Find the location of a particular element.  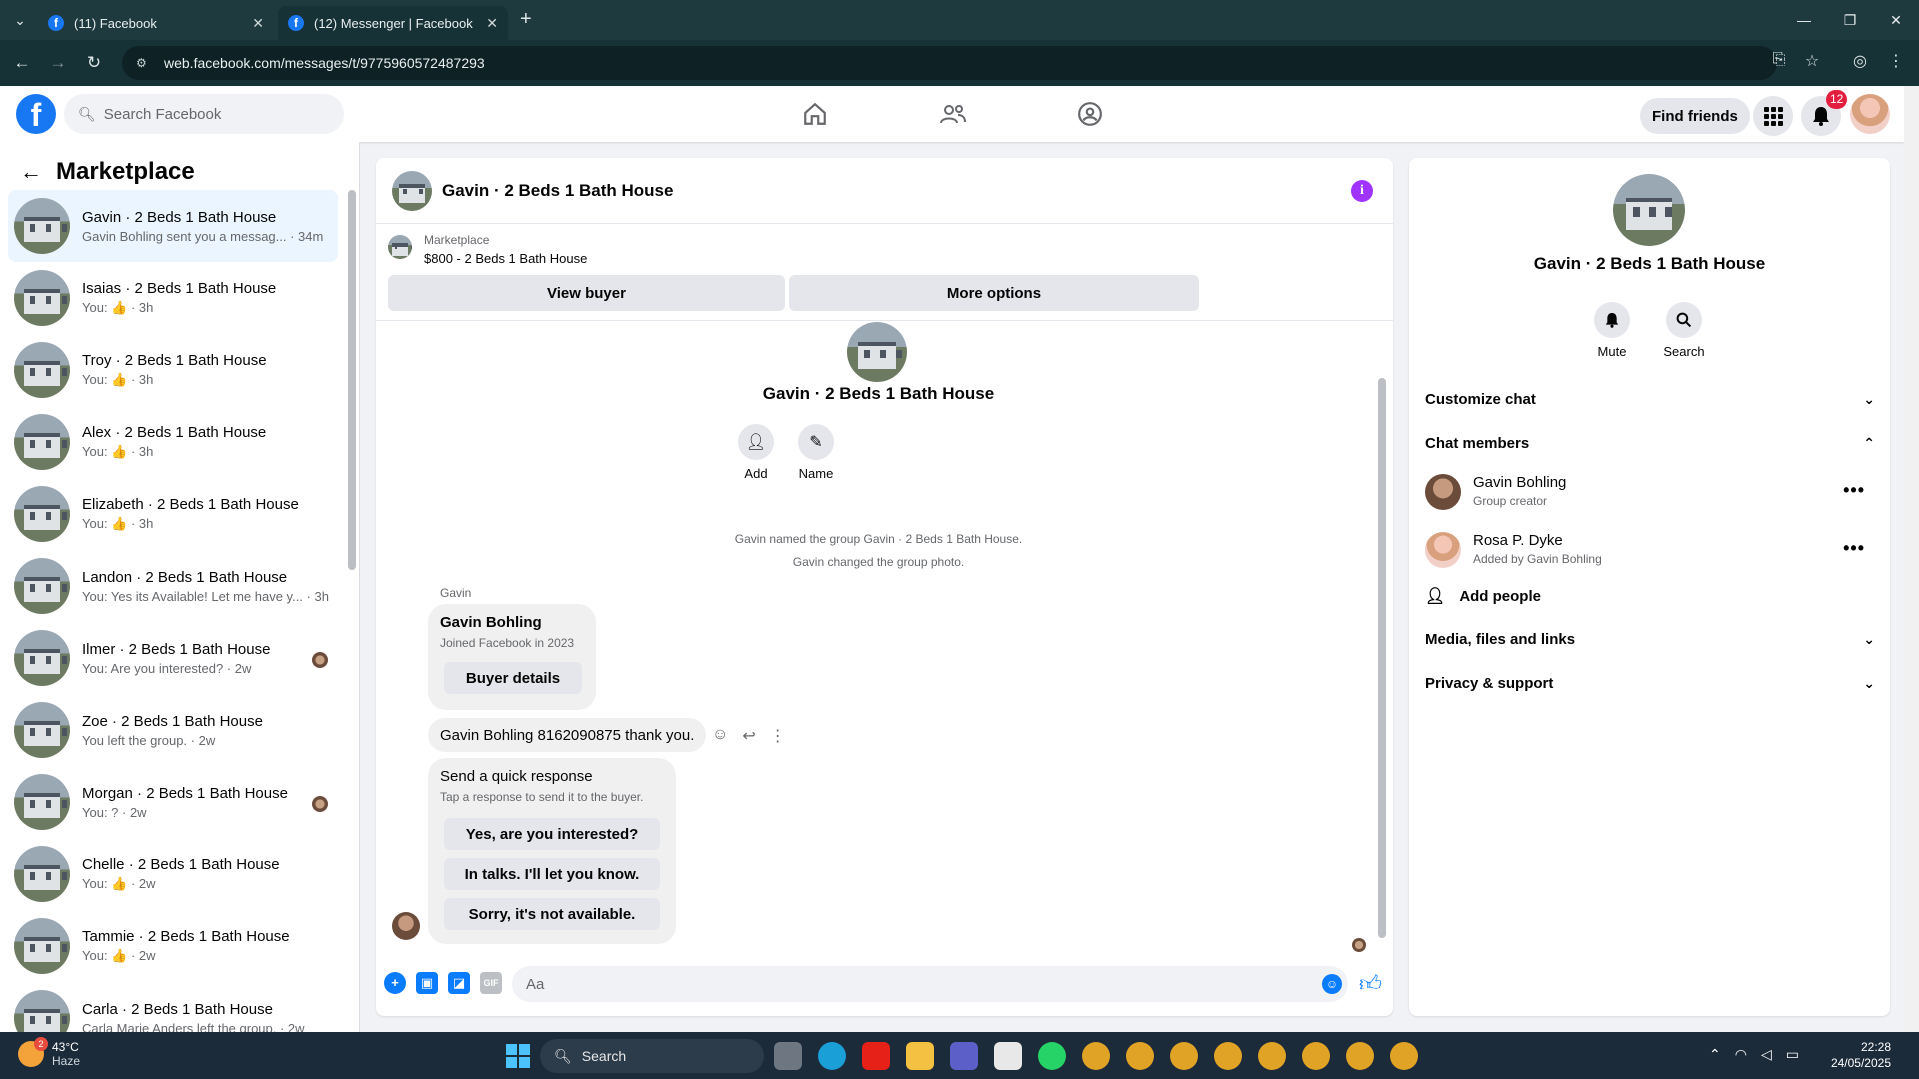

buyer-details-button: Buyer details is located at coordinates (513, 678).